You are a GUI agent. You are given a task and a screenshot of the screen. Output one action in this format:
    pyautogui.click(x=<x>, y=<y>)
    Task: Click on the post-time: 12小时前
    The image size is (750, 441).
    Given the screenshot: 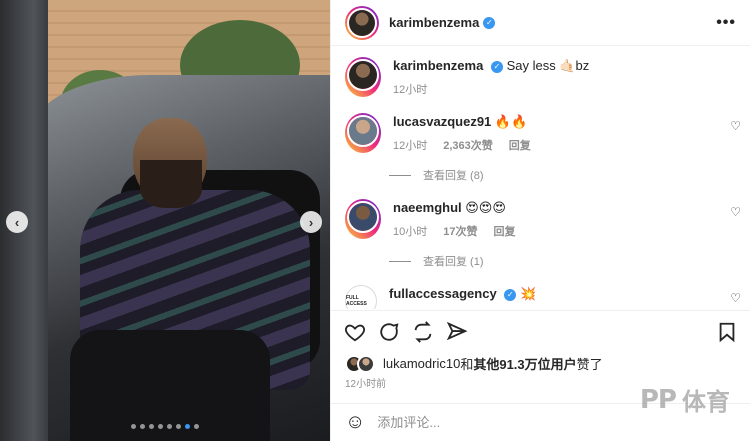 What is the action you would take?
    pyautogui.click(x=366, y=384)
    